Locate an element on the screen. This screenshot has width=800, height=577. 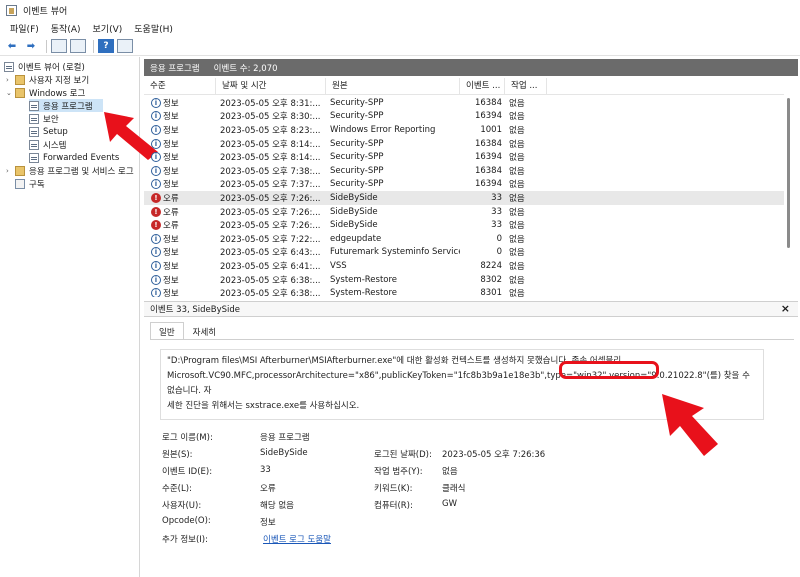
event-log-help-link: 이벤트 로그 도움말 is located at coordinates (297, 539).